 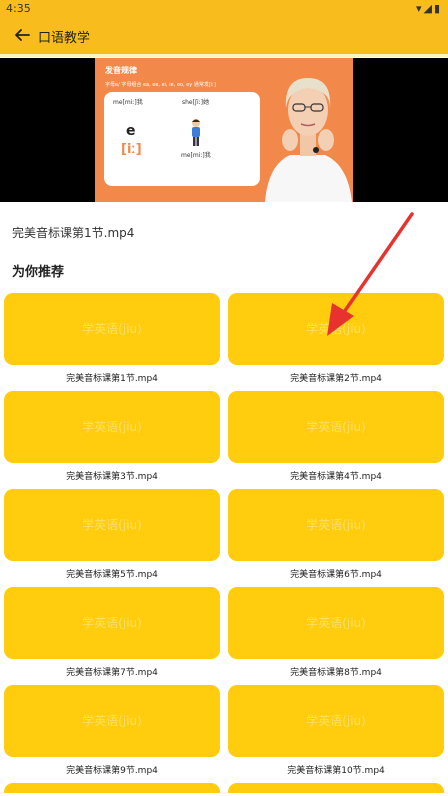 I want to click on slide-word-me: me[miː]我, so click(x=128, y=102).